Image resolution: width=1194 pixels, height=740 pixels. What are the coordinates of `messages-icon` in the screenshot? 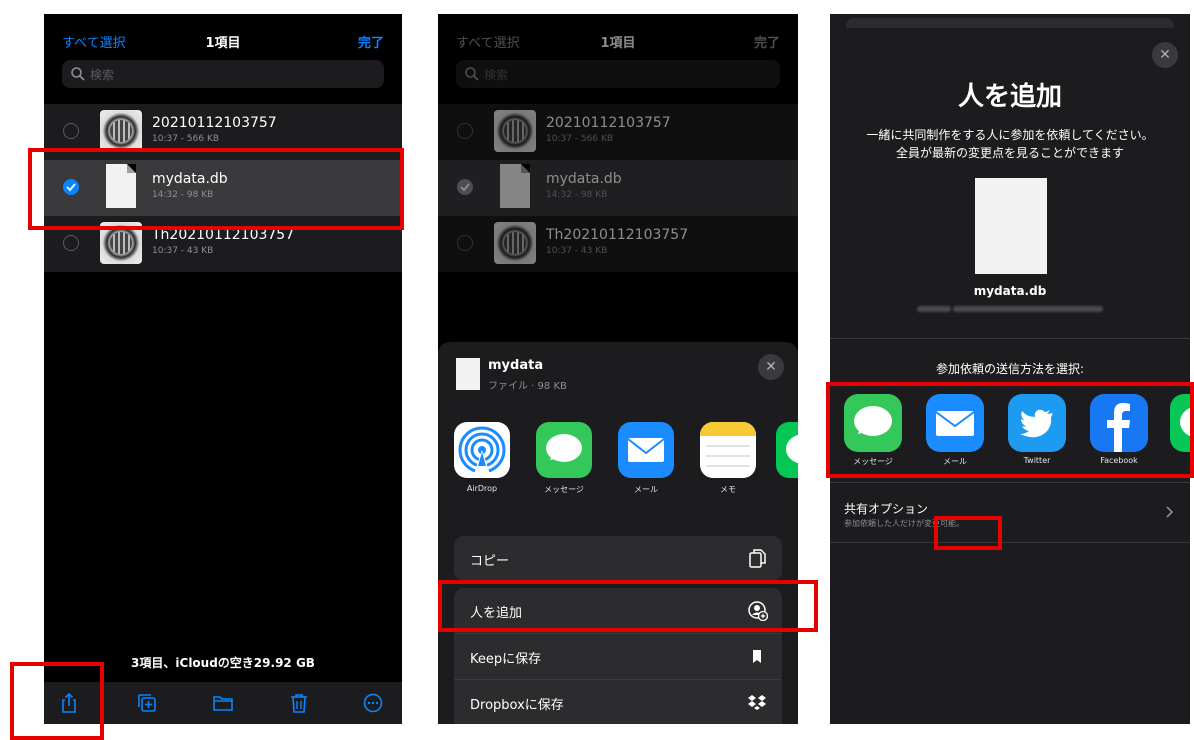 It's located at (873, 423).